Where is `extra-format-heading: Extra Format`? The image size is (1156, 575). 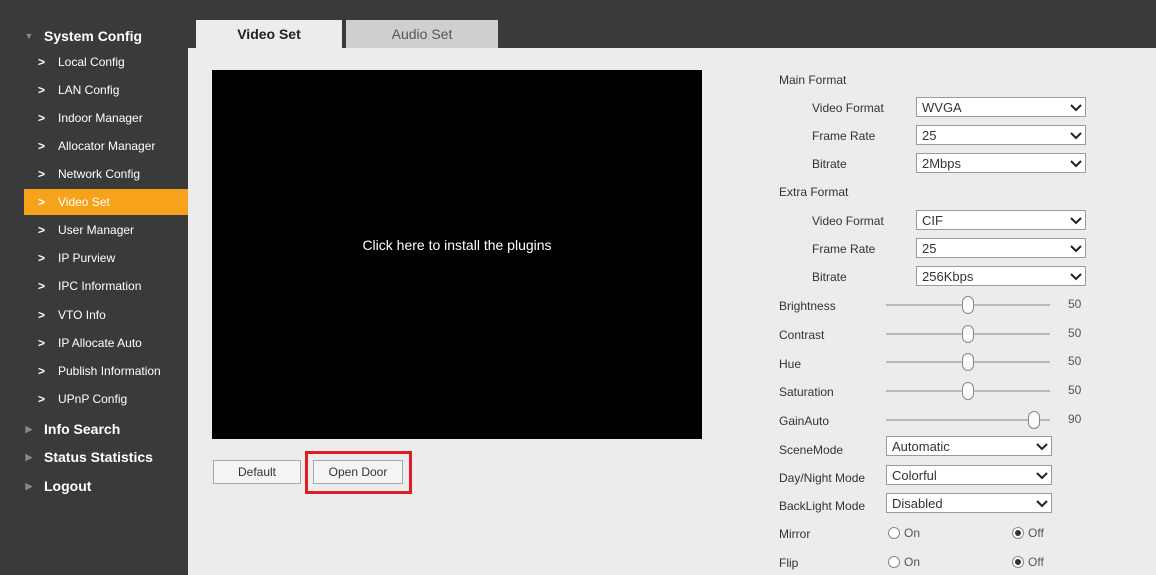 extra-format-heading: Extra Format is located at coordinates (814, 192).